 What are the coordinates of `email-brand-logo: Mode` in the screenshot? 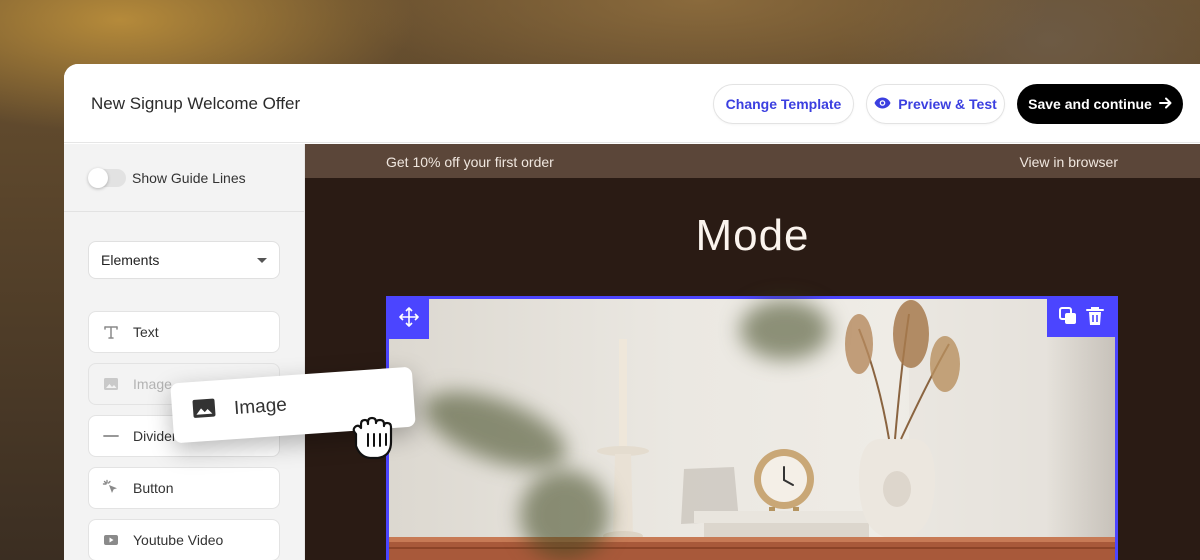 It's located at (752, 235).